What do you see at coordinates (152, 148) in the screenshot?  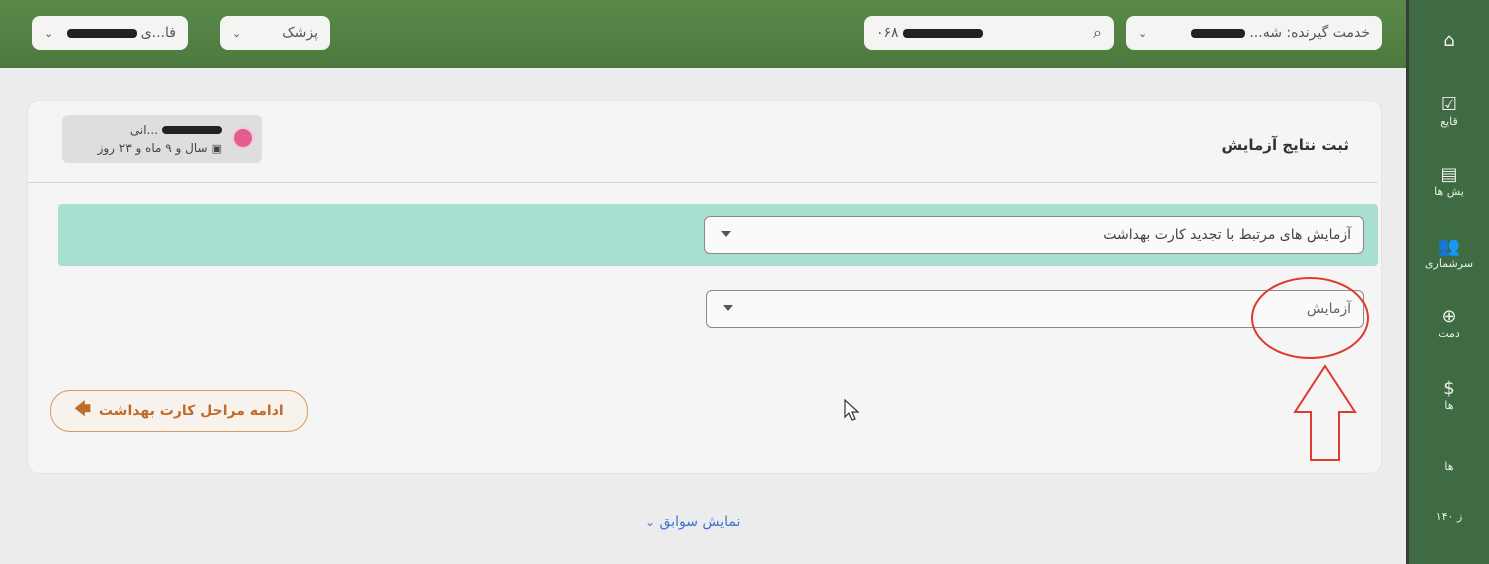 I see `patient-age: سال و ۹ ماه و ۲۳ روز` at bounding box center [152, 148].